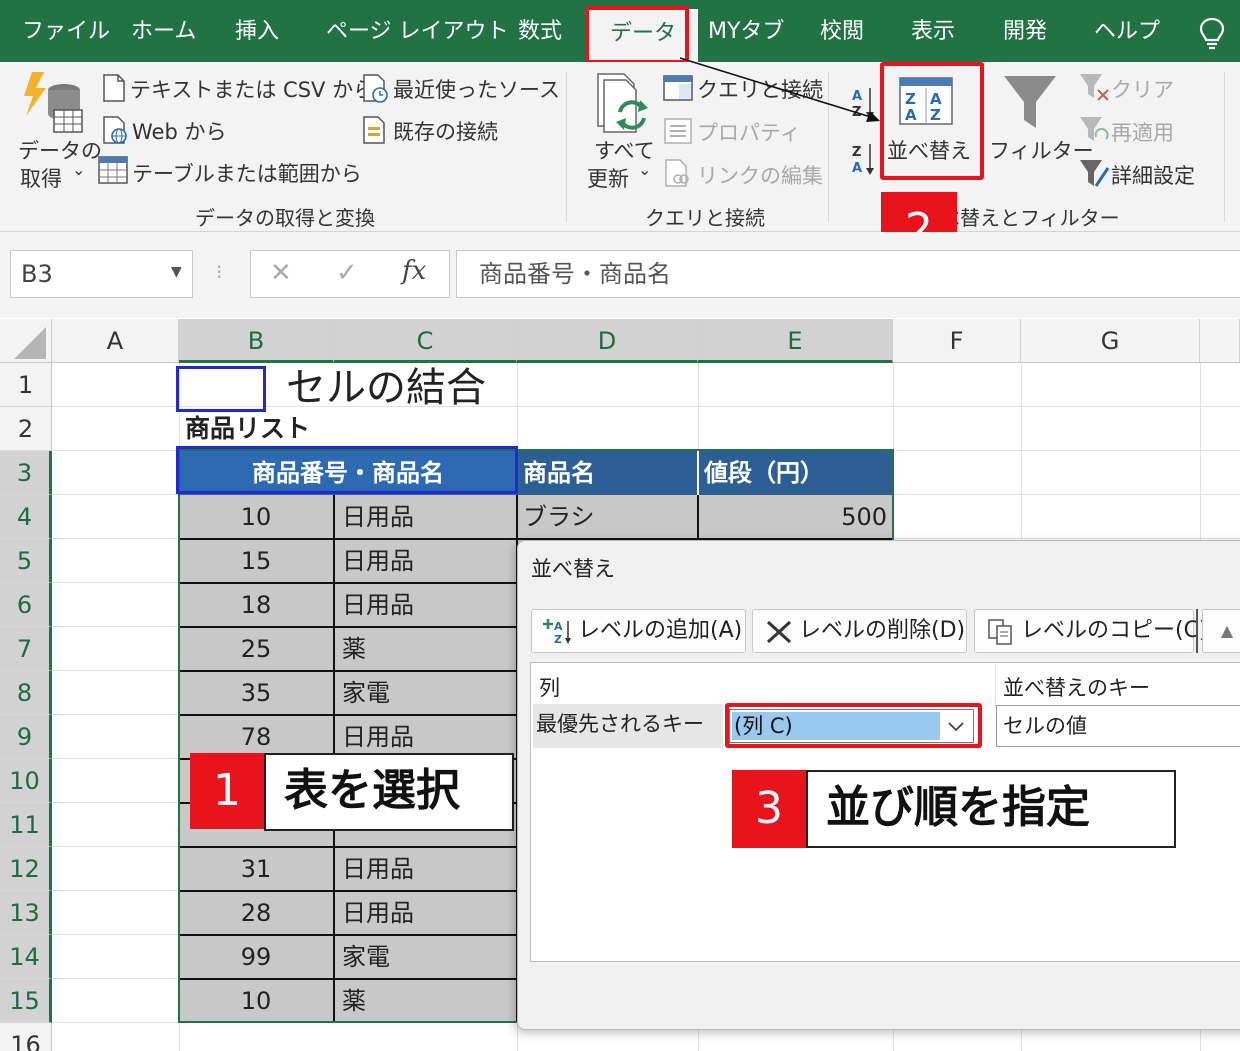  Describe the element at coordinates (848, 274) in the screenshot. I see `formula-input: 商品番号・商品名` at that location.